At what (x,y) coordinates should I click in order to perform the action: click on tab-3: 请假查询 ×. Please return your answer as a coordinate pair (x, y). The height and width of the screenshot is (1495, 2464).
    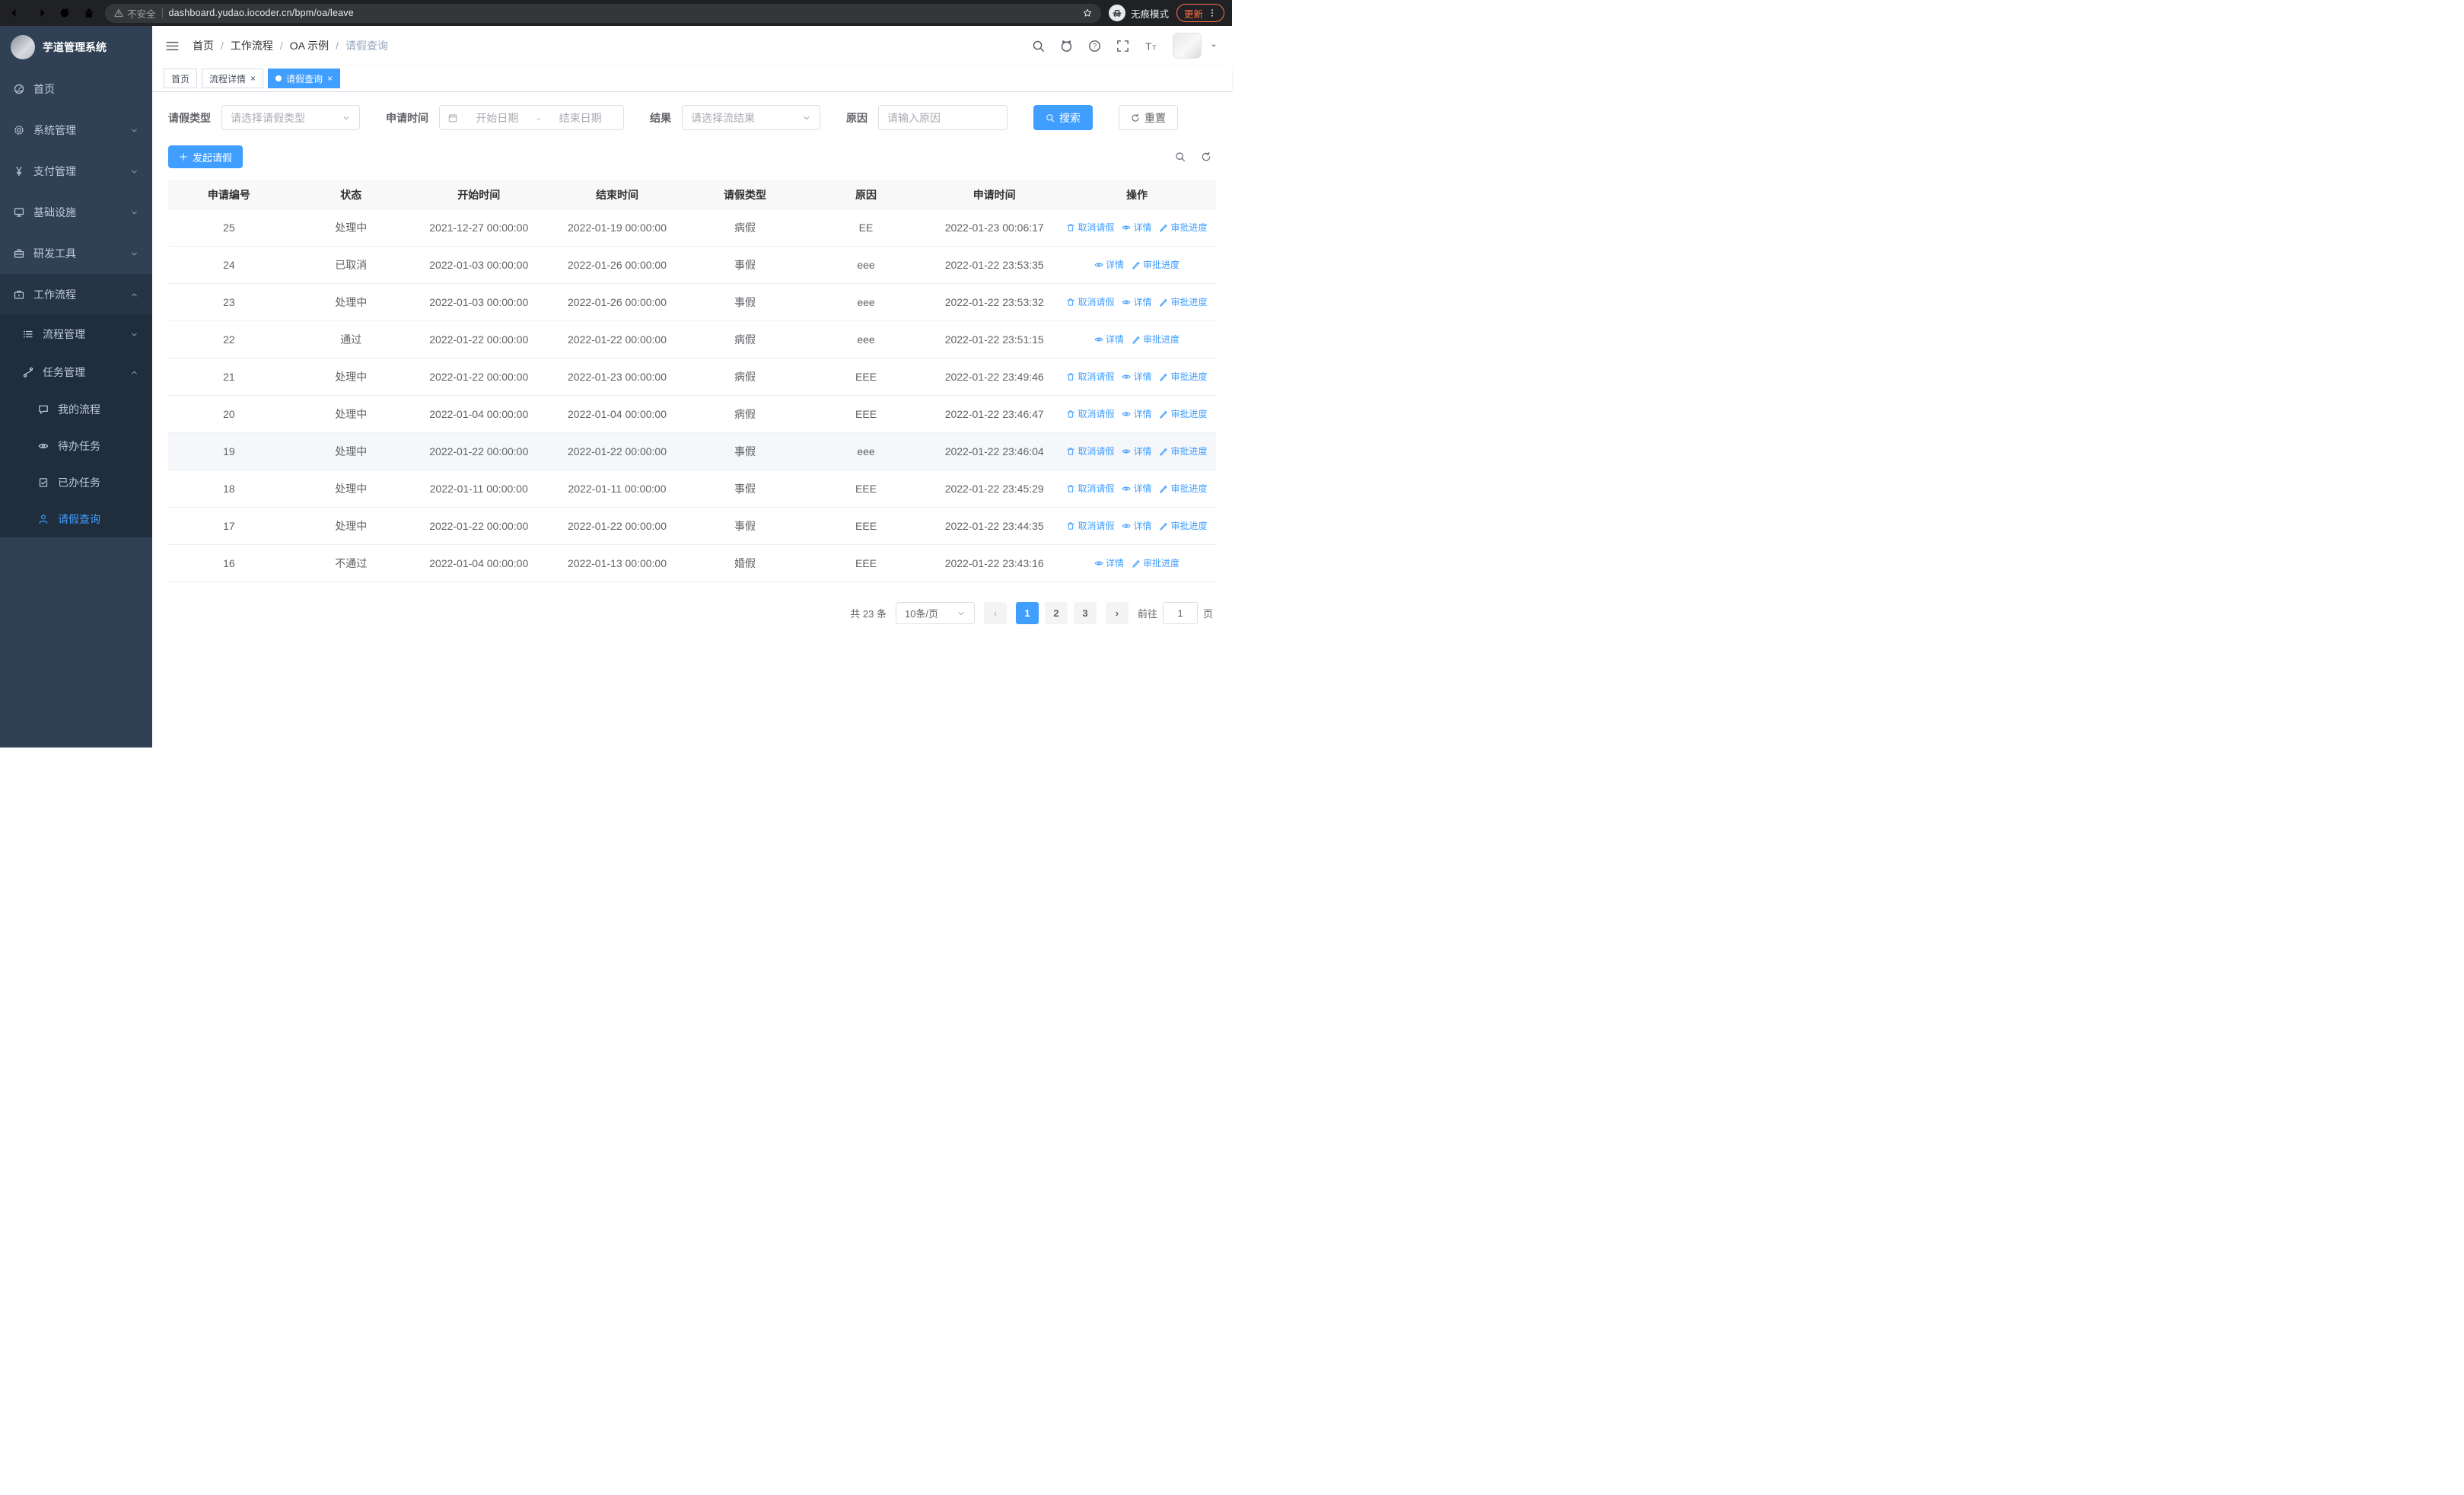
    Looking at the image, I should click on (304, 78).